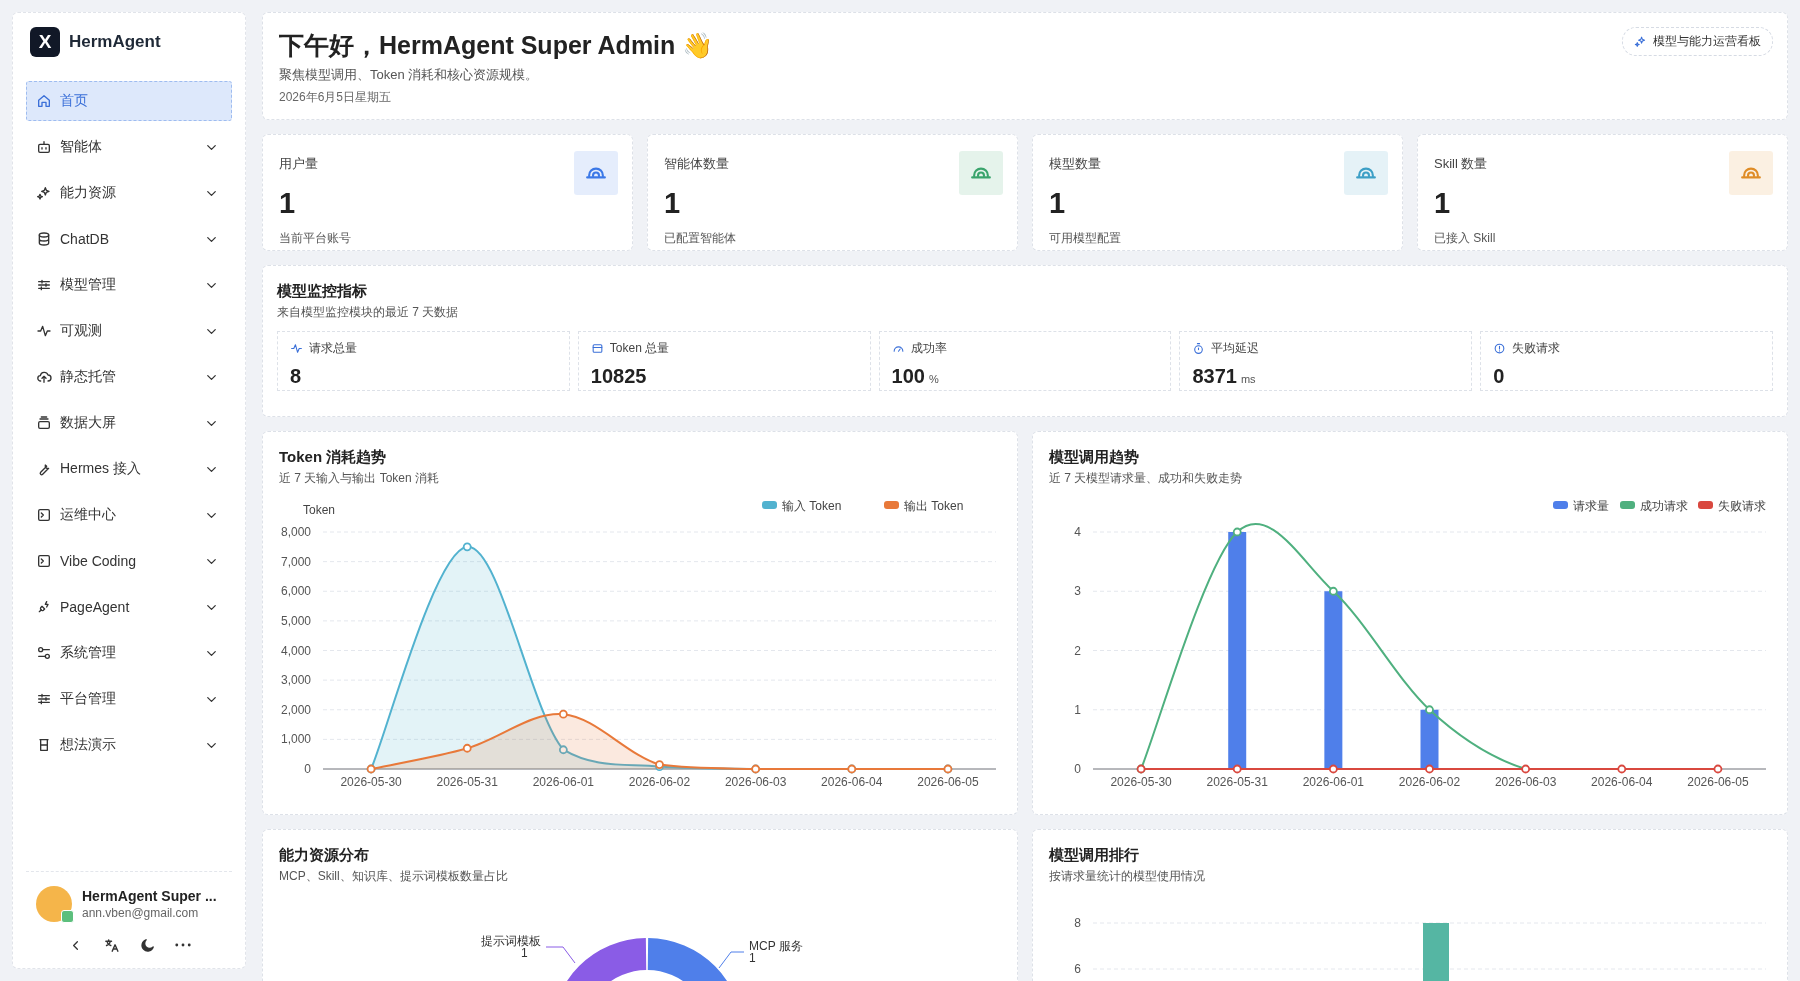 The width and height of the screenshot is (1800, 981). I want to click on axis-label: 2026-06-05, so click(948, 782).